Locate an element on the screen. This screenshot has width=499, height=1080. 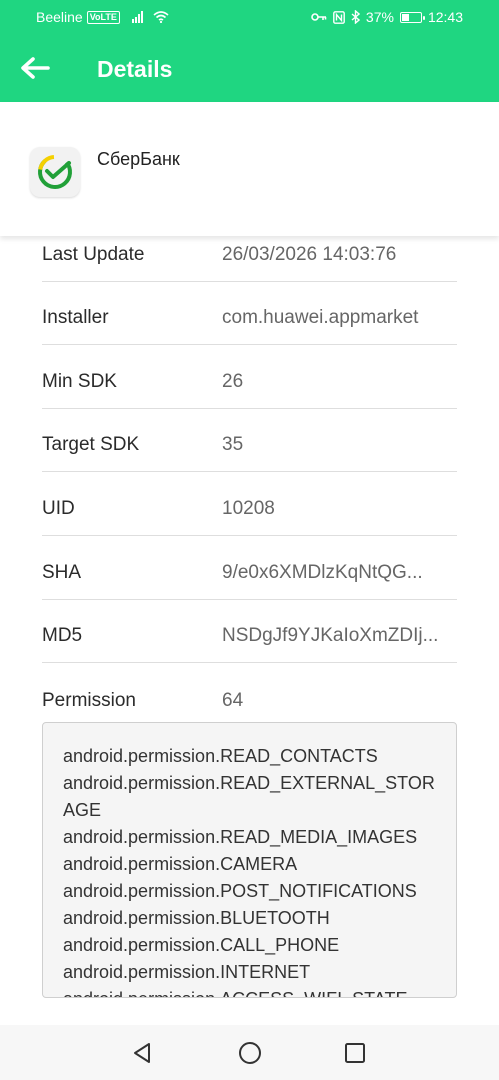
volte-badge: VoLTE is located at coordinates (103, 17).